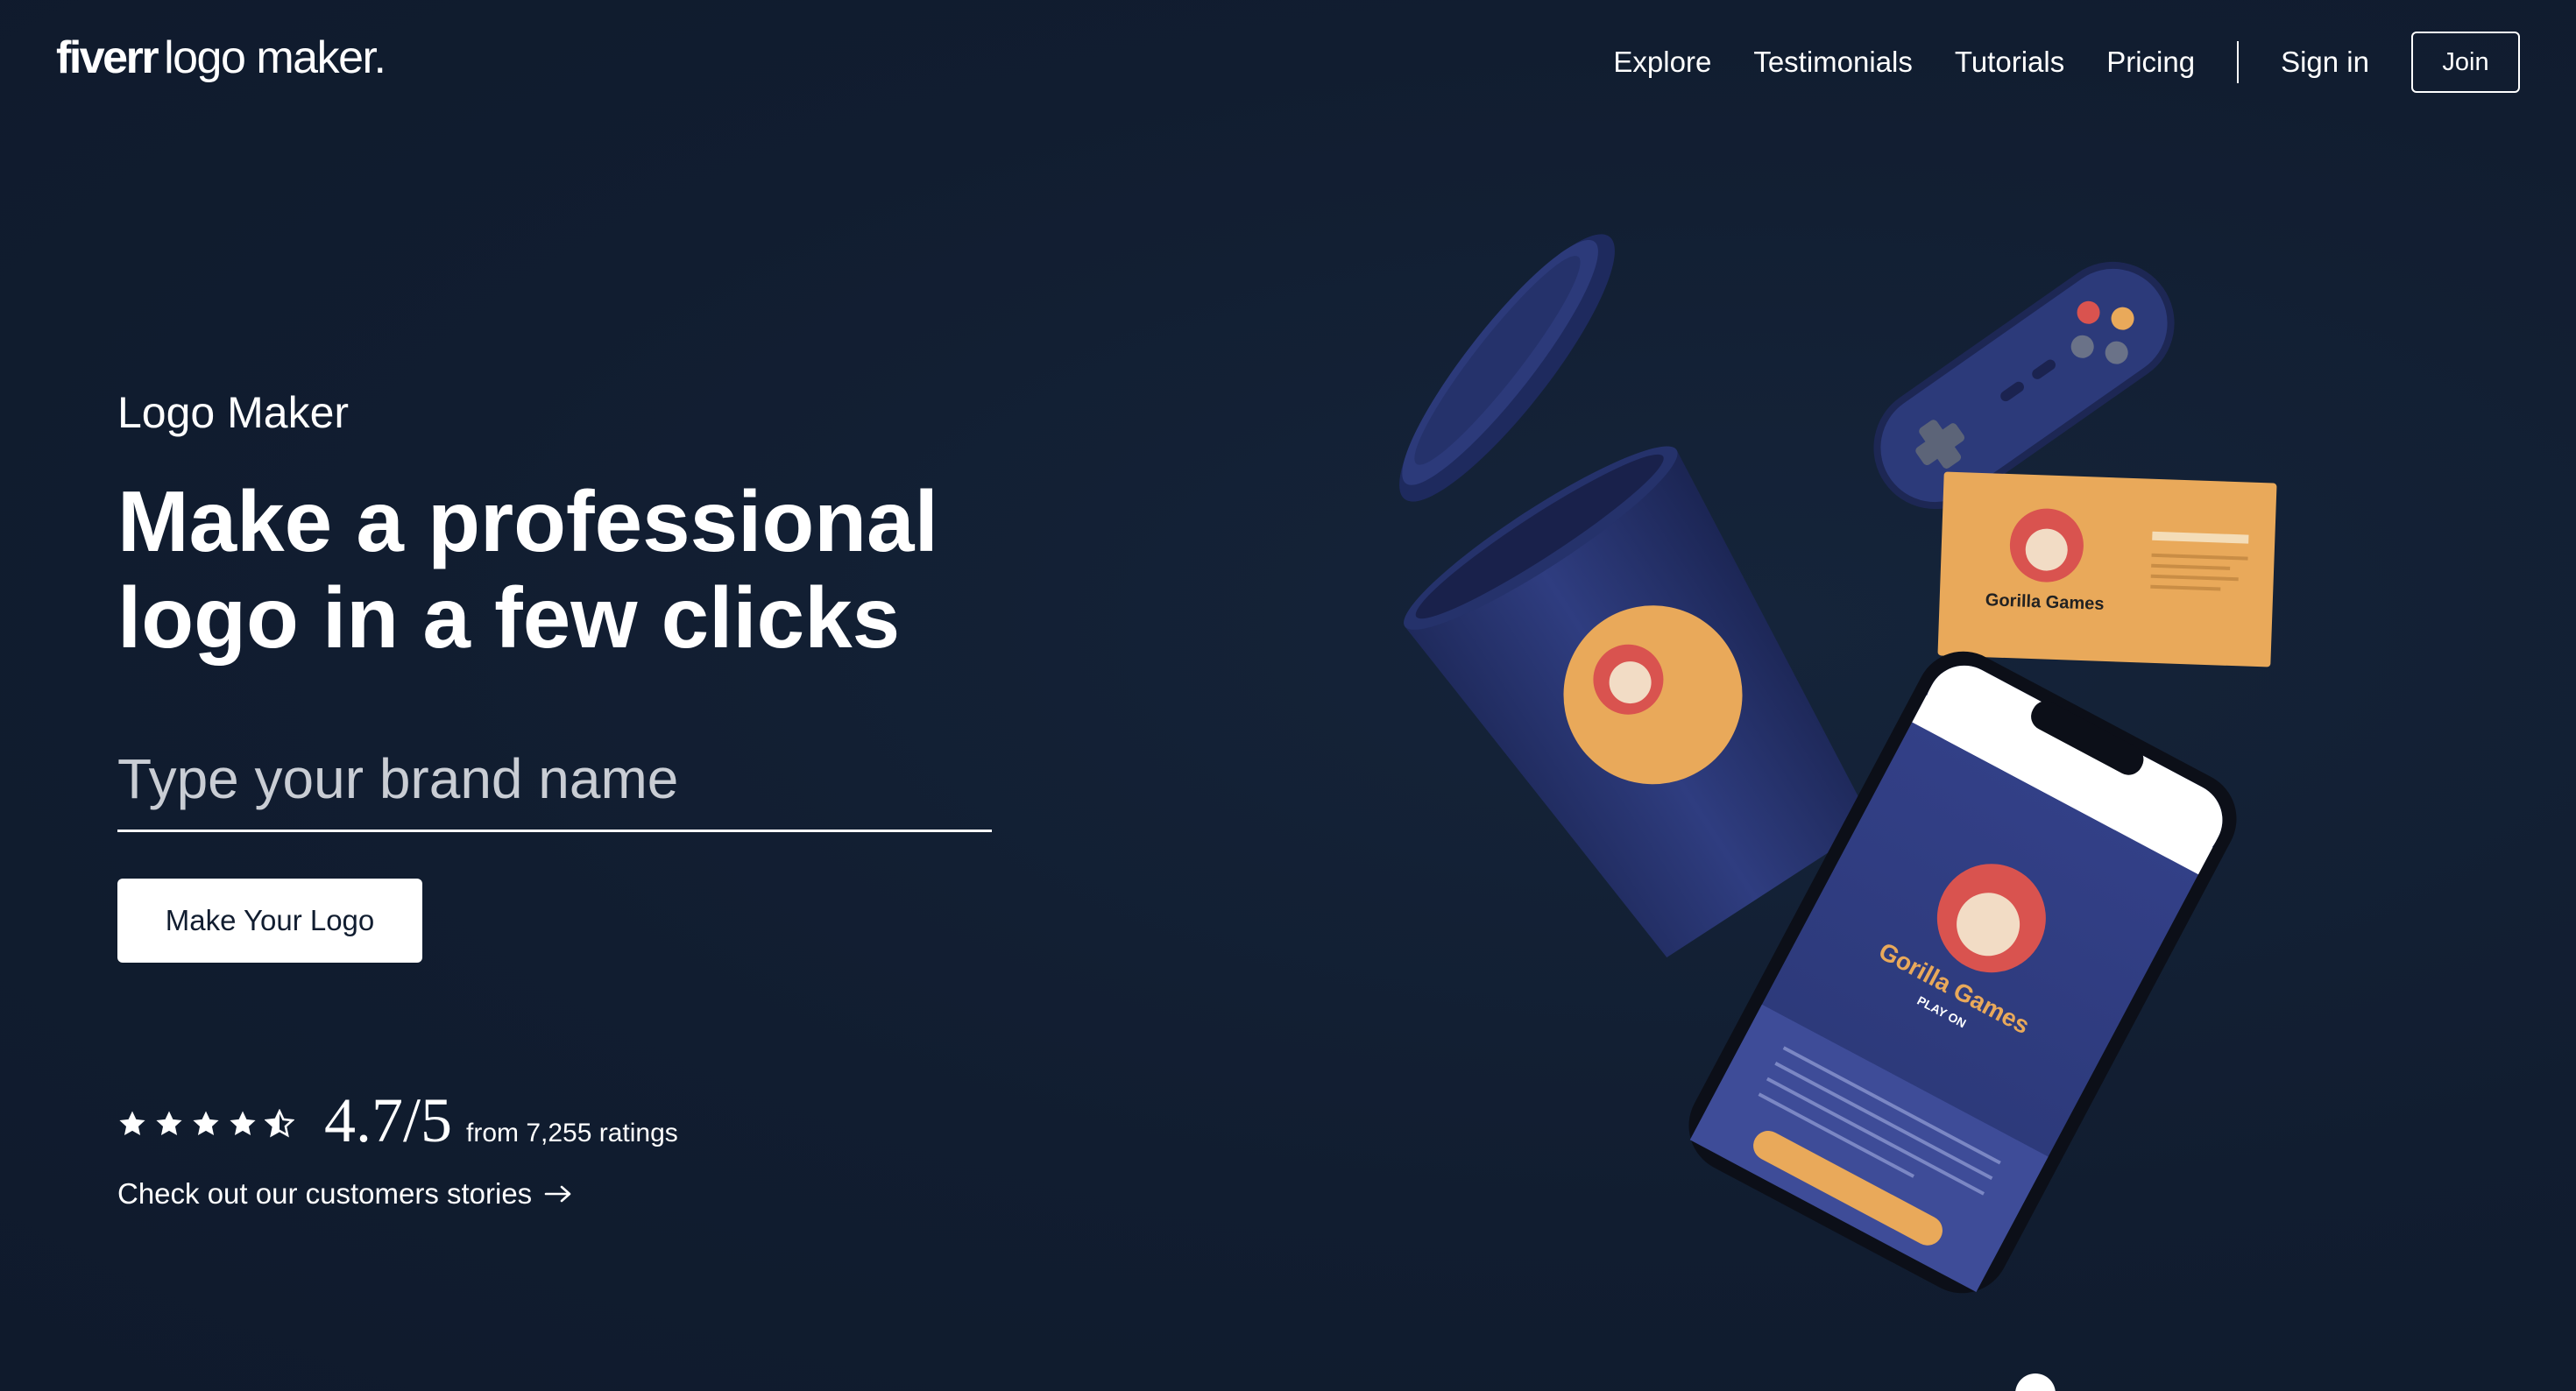 The width and height of the screenshot is (2576, 1391). What do you see at coordinates (2238, 62) in the screenshot?
I see `nav-divider` at bounding box center [2238, 62].